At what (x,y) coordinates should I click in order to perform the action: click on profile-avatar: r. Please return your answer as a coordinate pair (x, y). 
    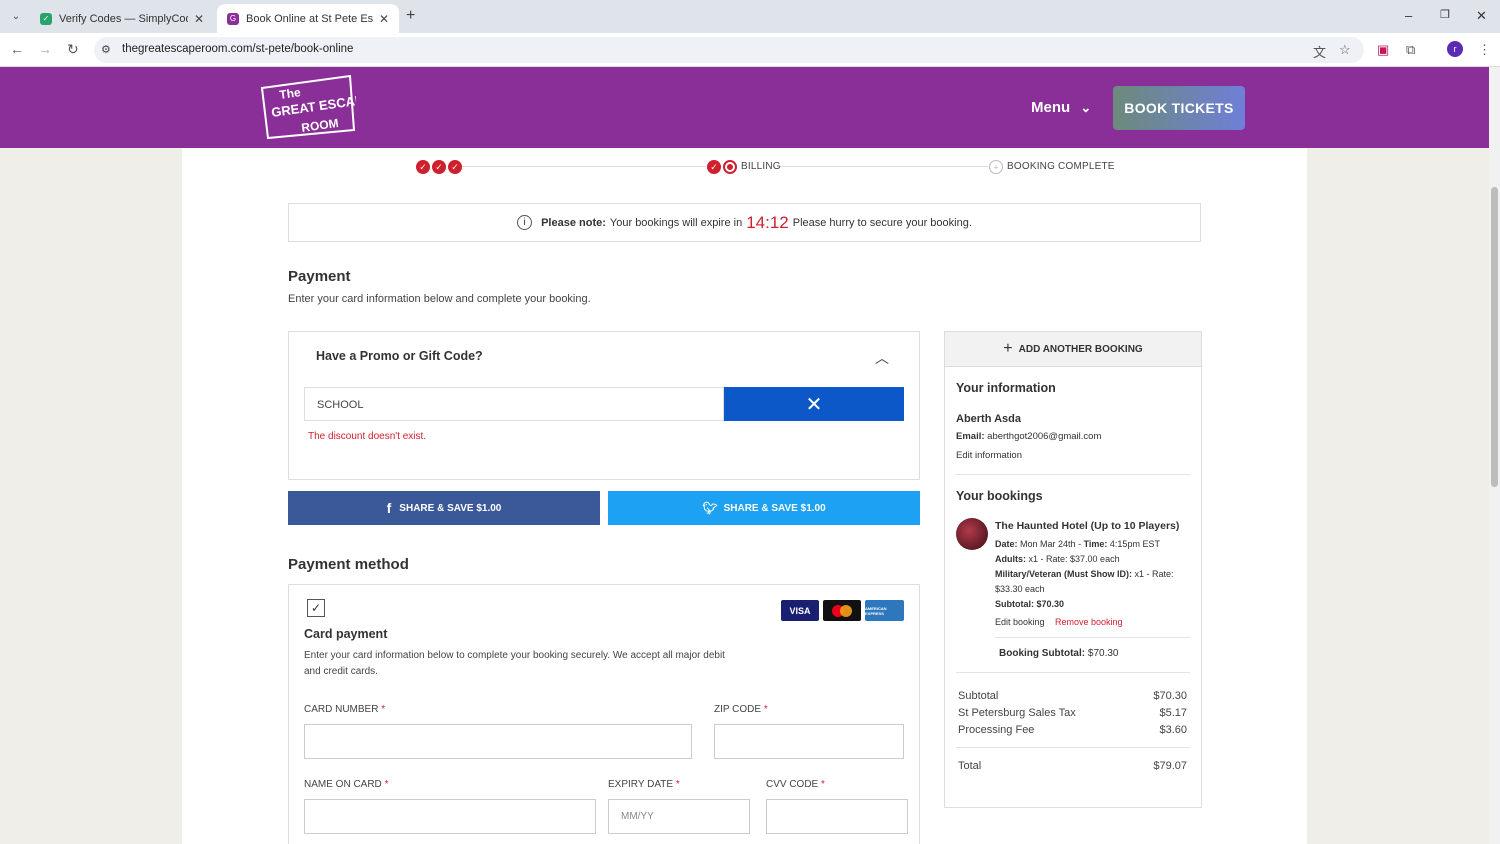
    Looking at the image, I should click on (1455, 49).